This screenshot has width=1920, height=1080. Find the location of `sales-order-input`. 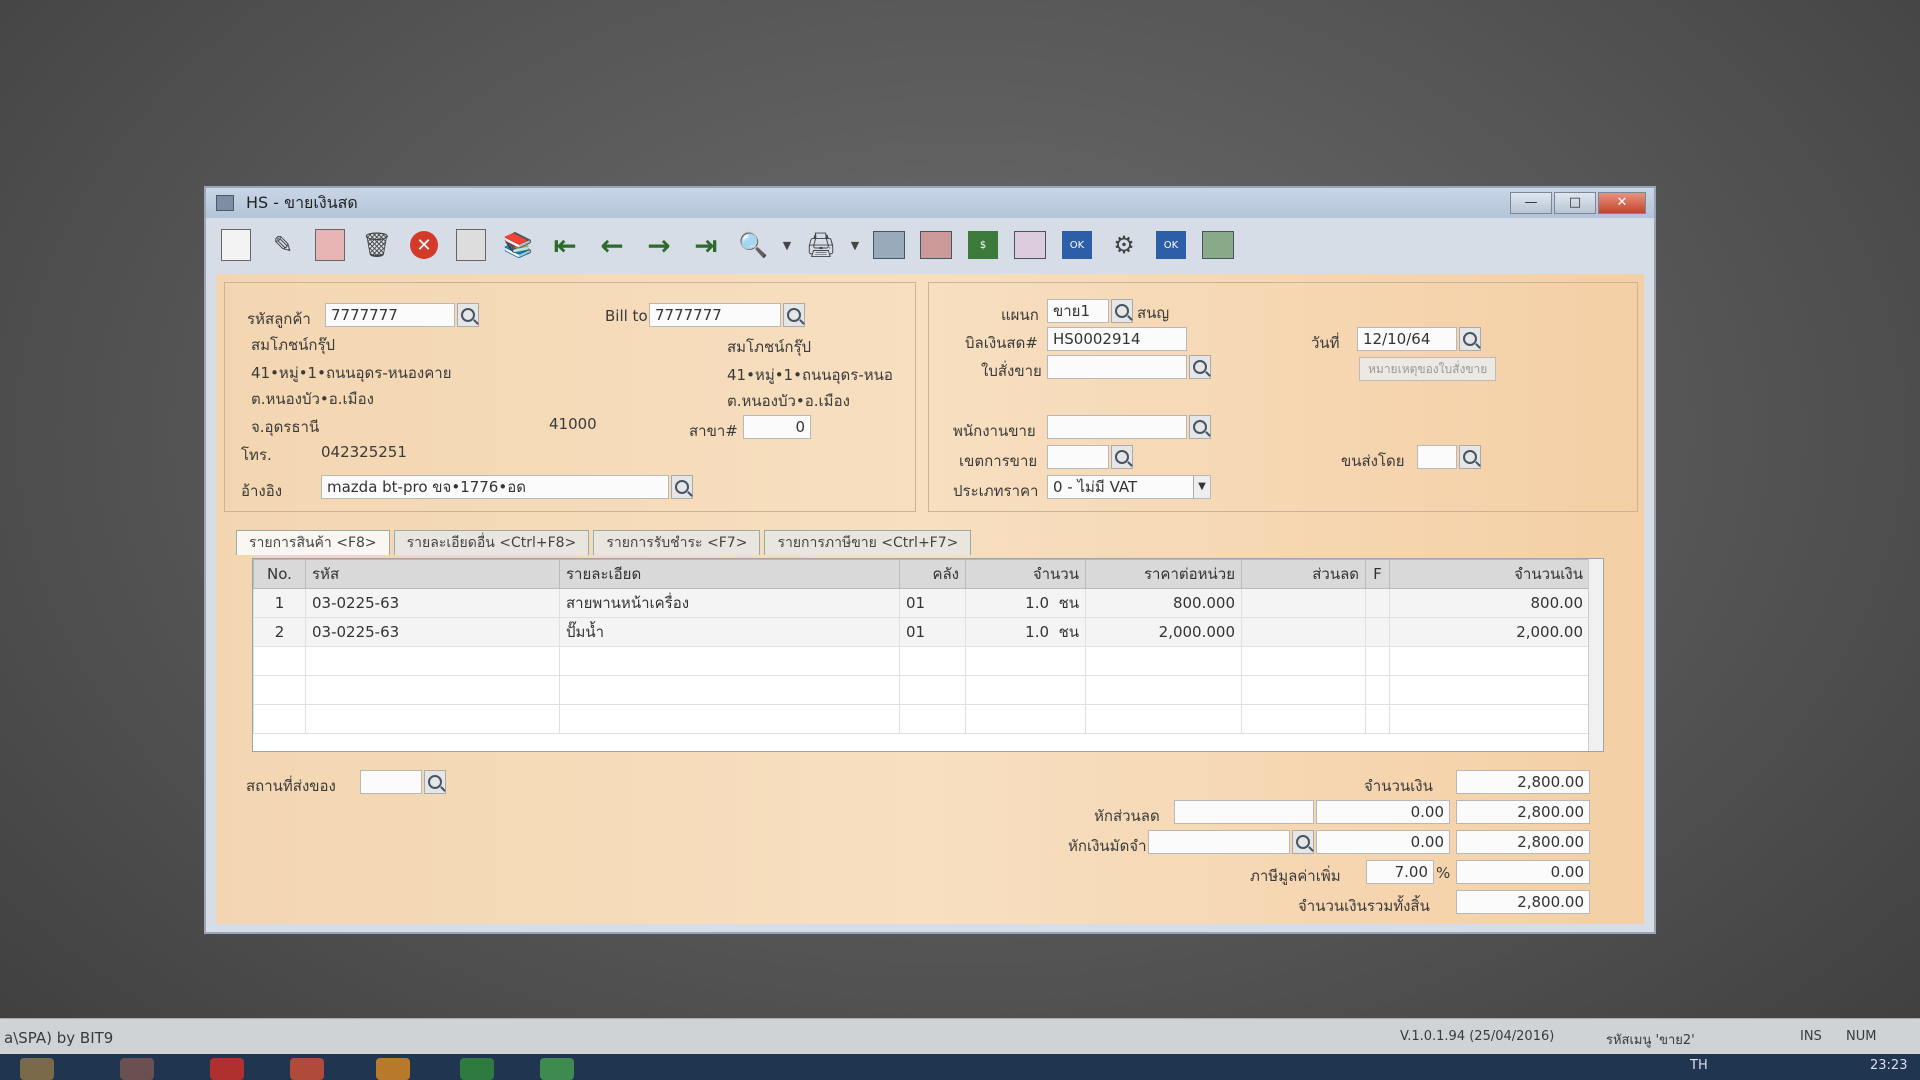

sales-order-input is located at coordinates (1117, 367).